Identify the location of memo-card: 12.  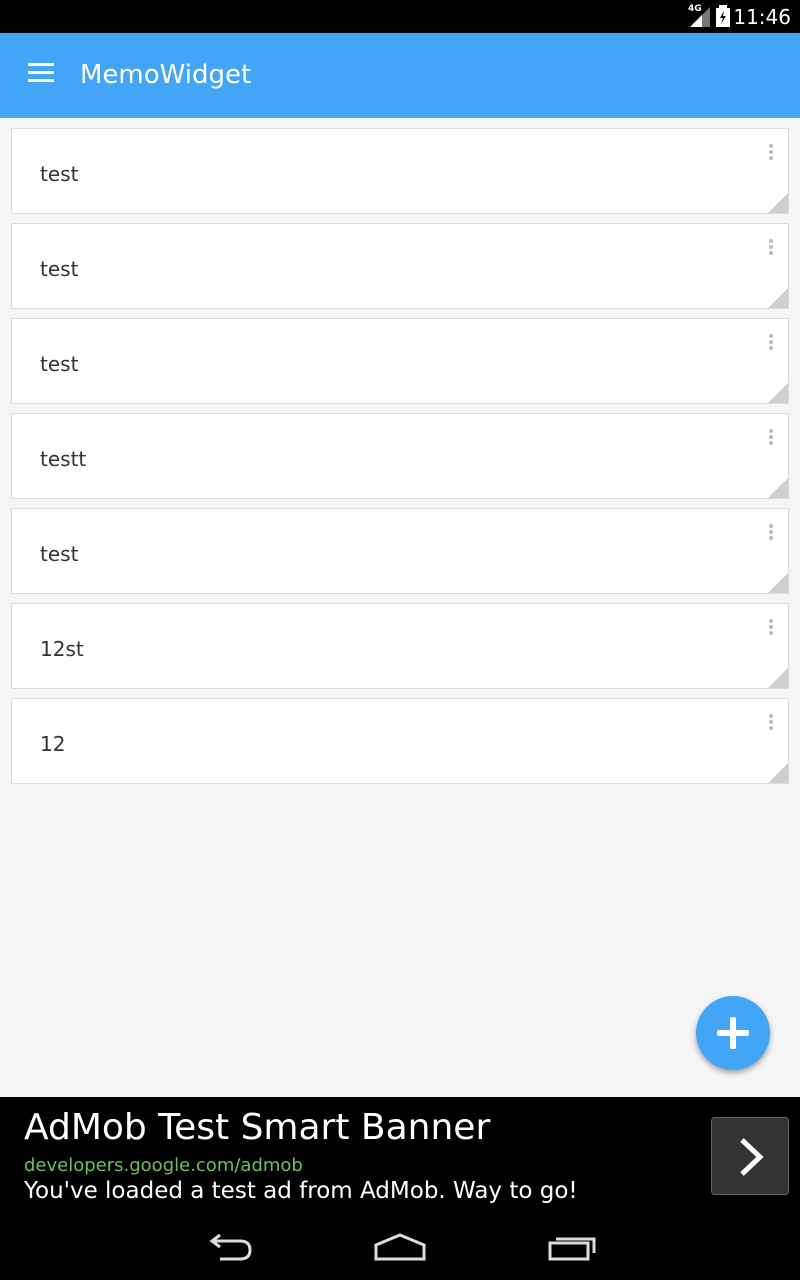
(400, 741).